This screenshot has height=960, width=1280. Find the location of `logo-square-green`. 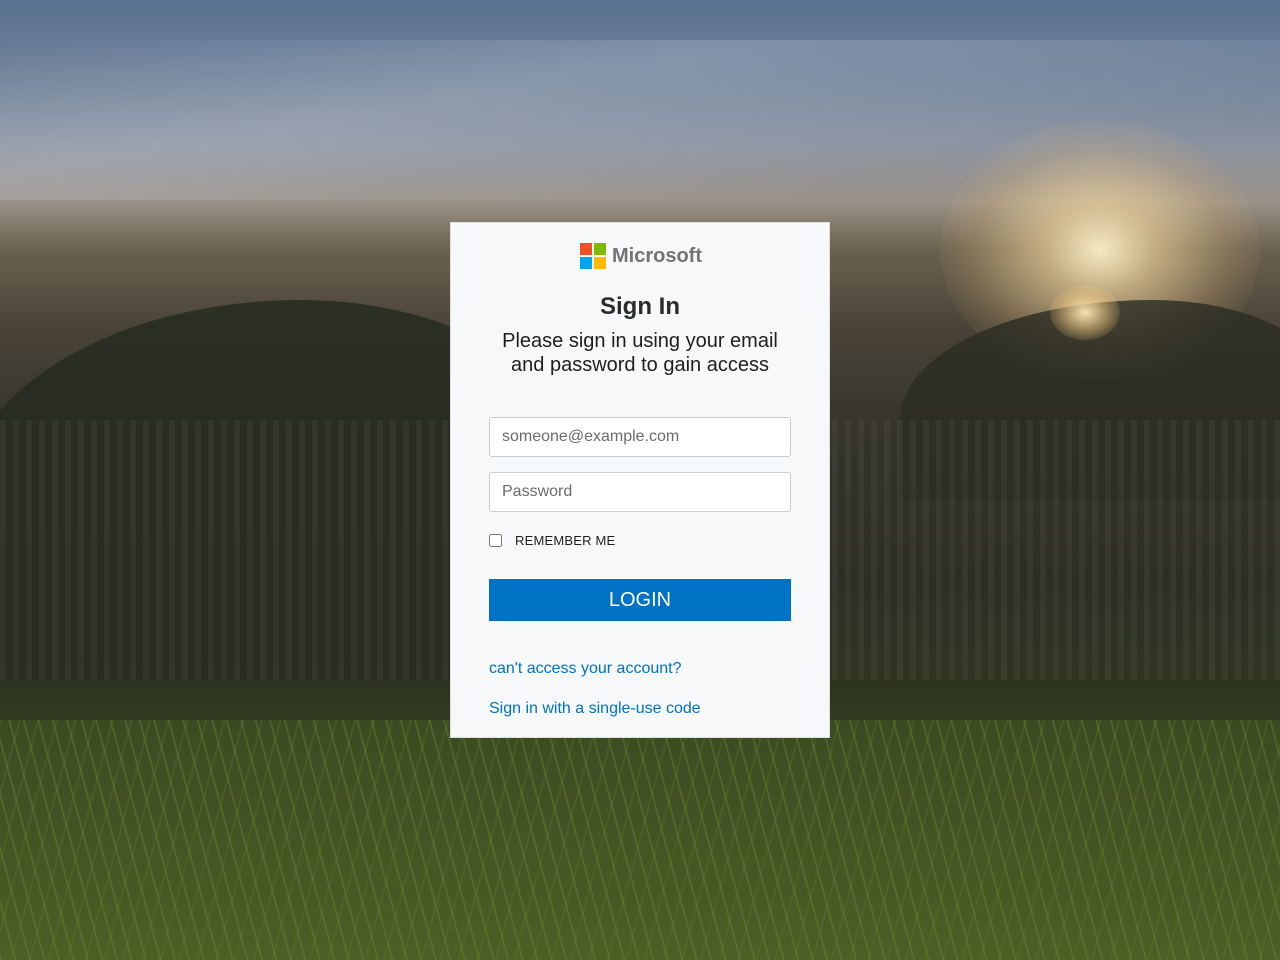

logo-square-green is located at coordinates (600, 249).